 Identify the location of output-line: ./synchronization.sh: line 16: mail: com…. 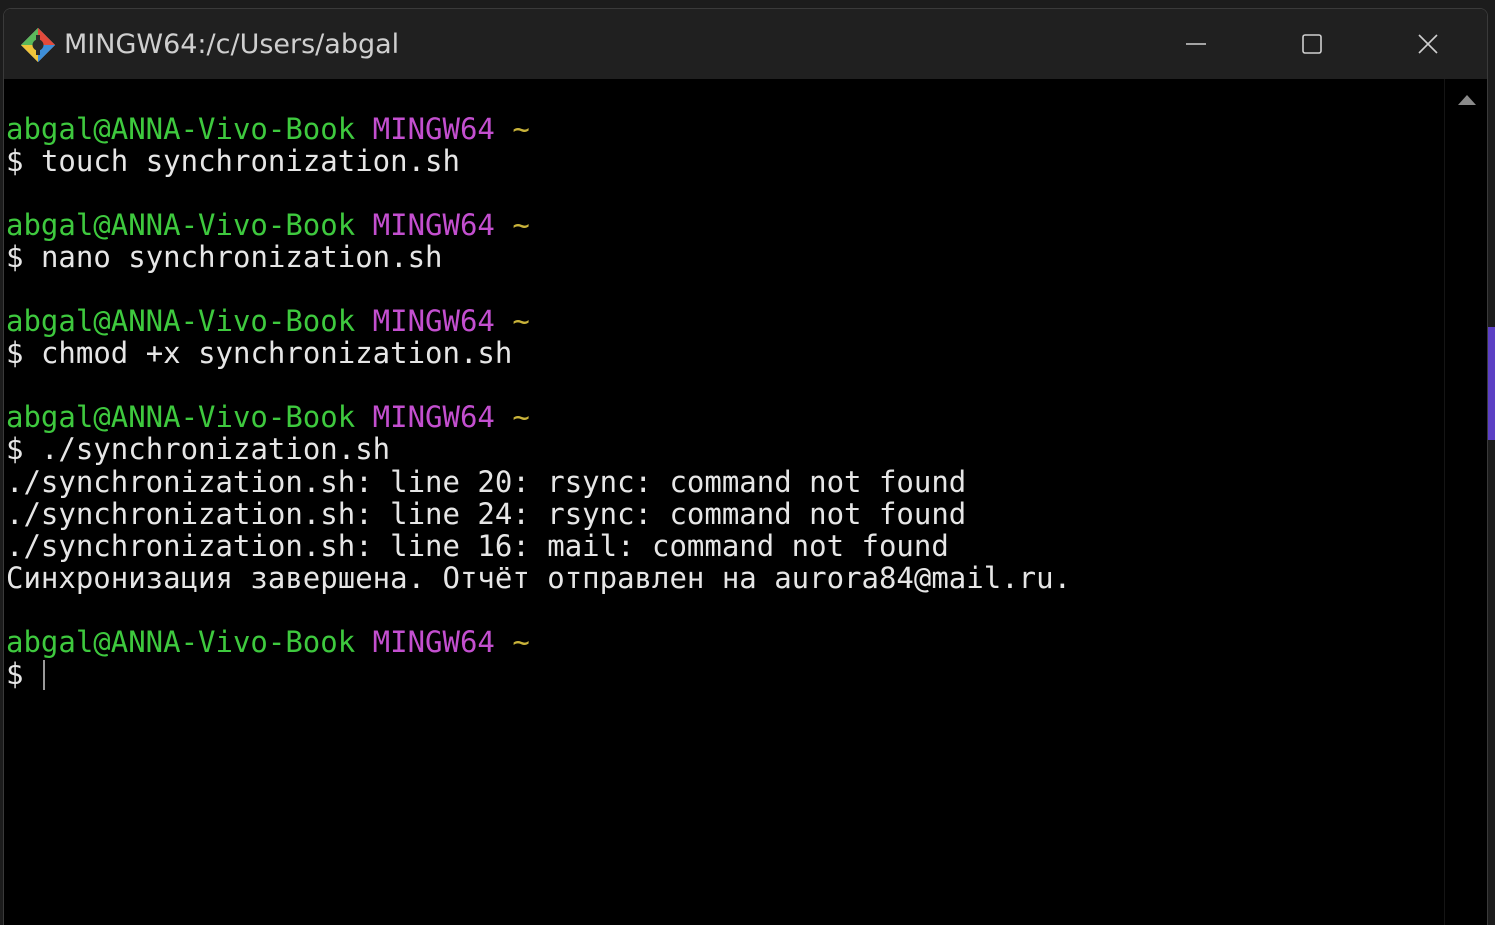
(477, 546).